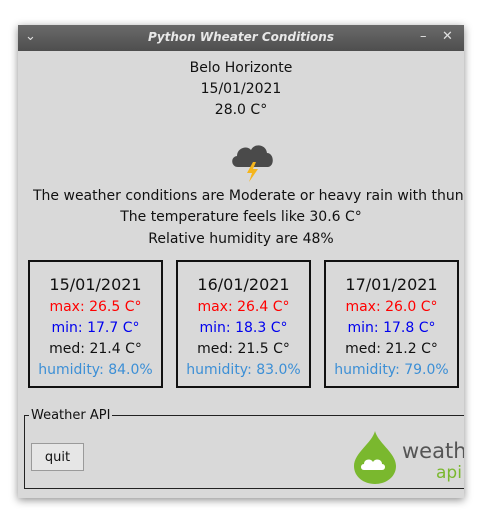 The width and height of the screenshot is (483, 513). I want to click on forecast-med: med: 21.4 C°, so click(95, 349).